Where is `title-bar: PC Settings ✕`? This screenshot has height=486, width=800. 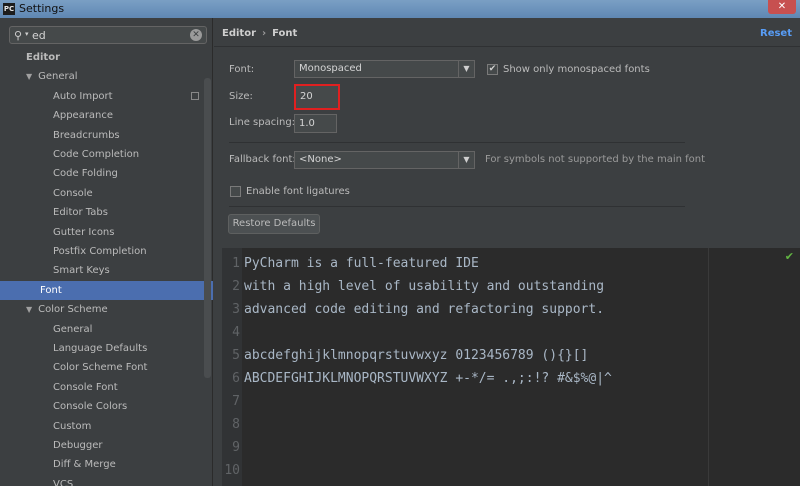 title-bar: PC Settings ✕ is located at coordinates (400, 9).